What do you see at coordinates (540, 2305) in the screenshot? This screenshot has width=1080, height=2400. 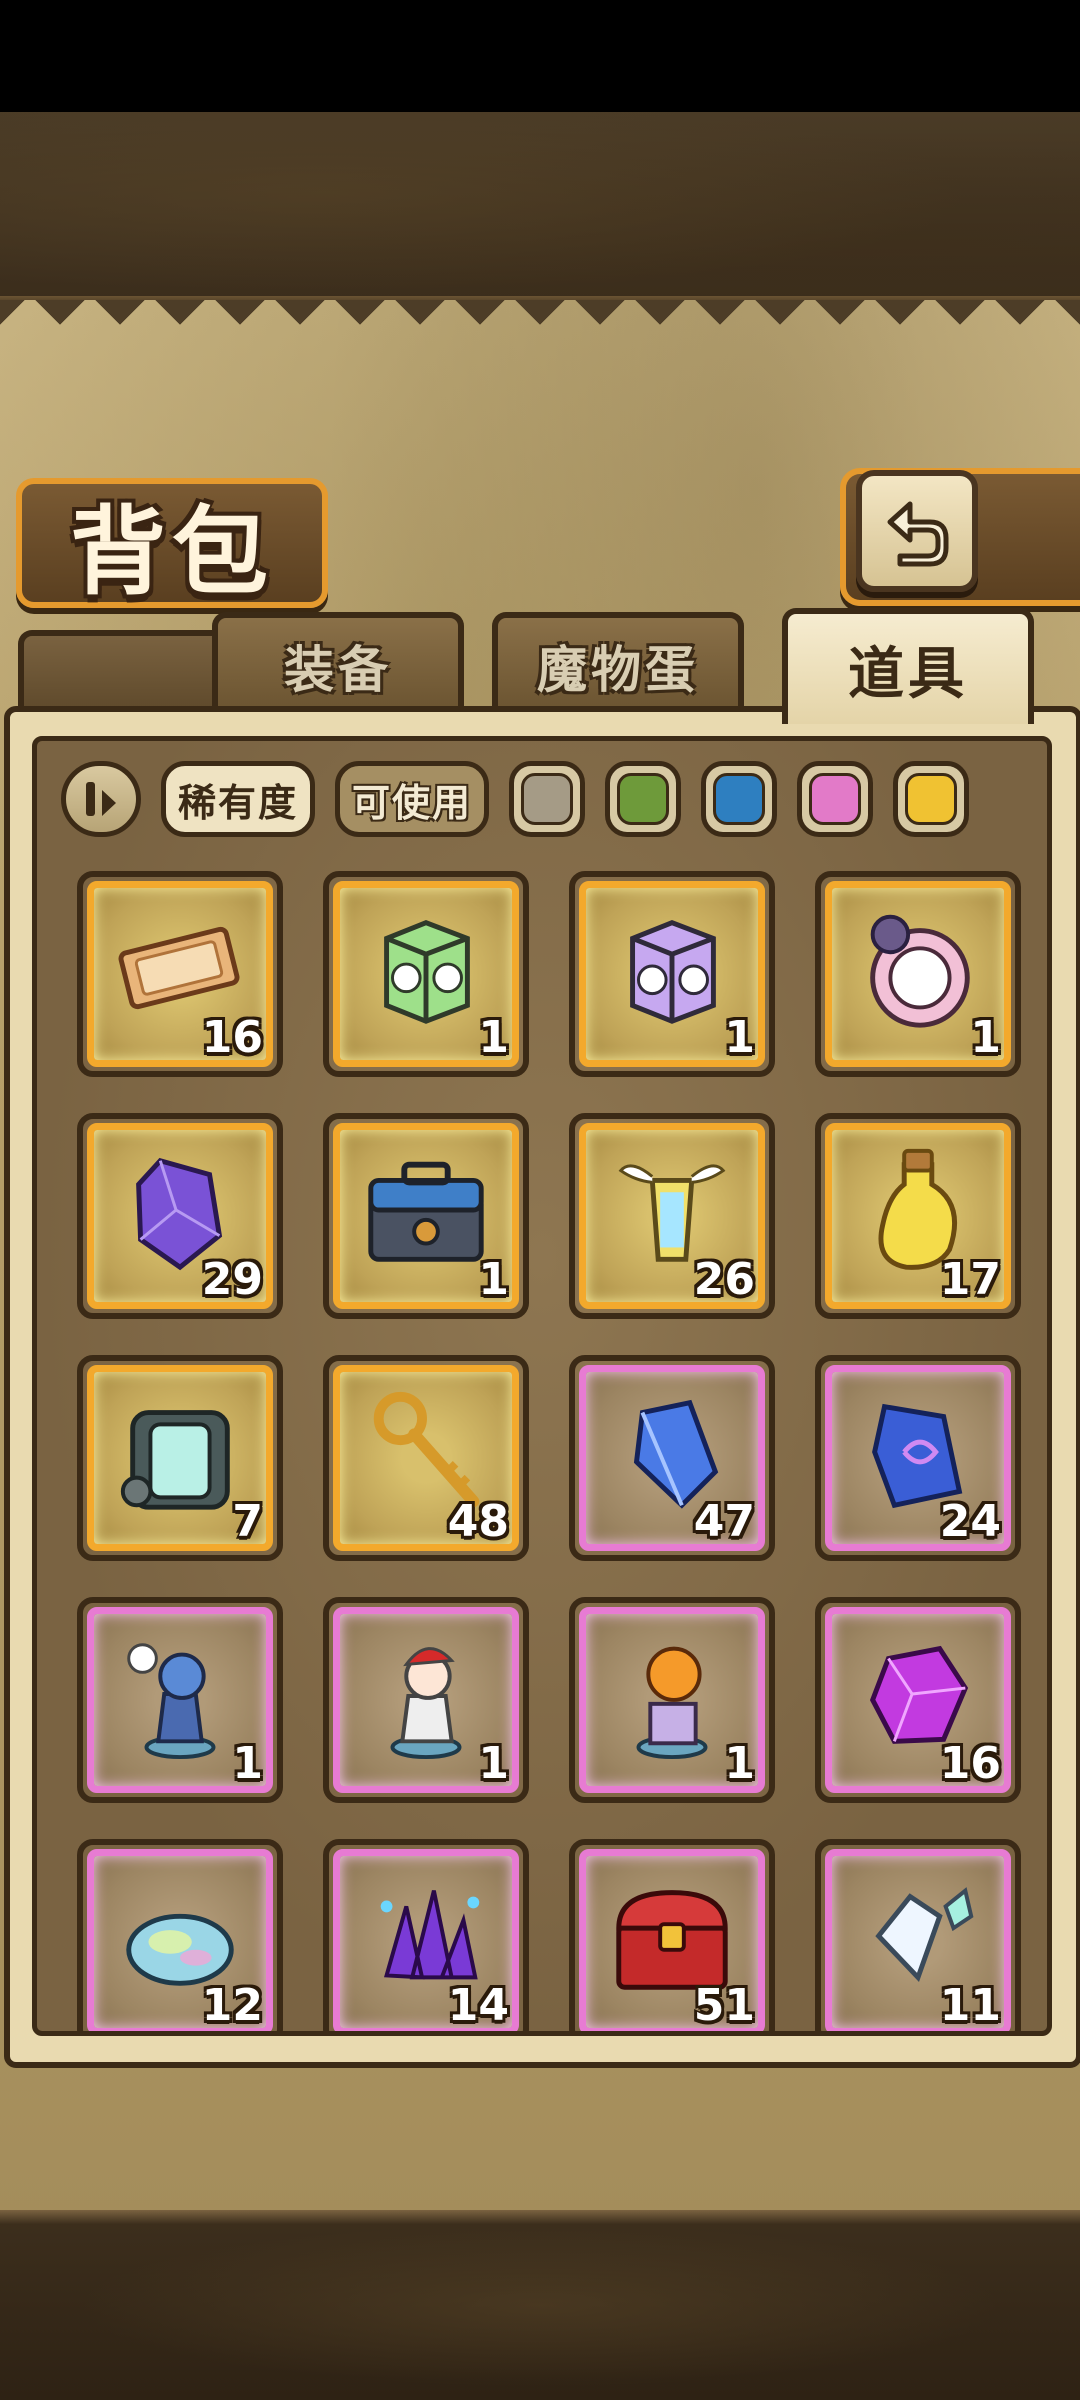 I see `map-footer-band` at bounding box center [540, 2305].